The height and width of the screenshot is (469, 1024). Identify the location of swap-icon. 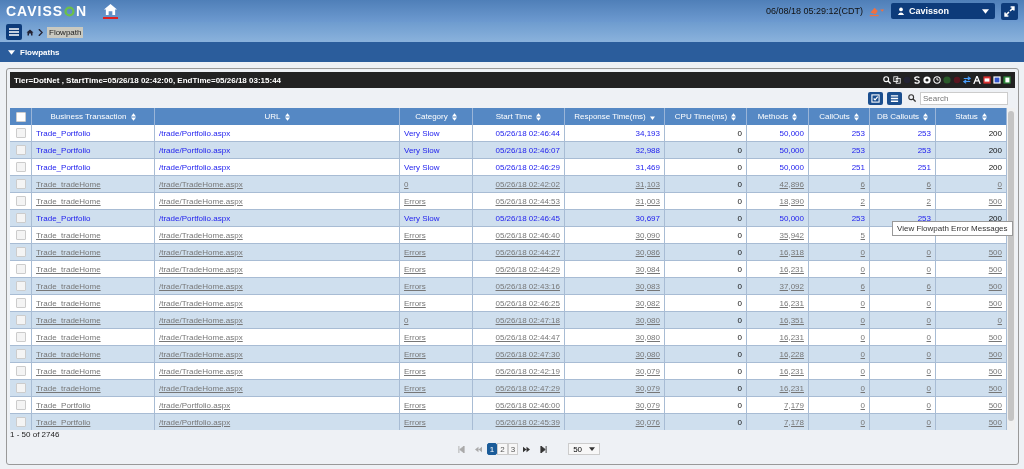
(967, 80).